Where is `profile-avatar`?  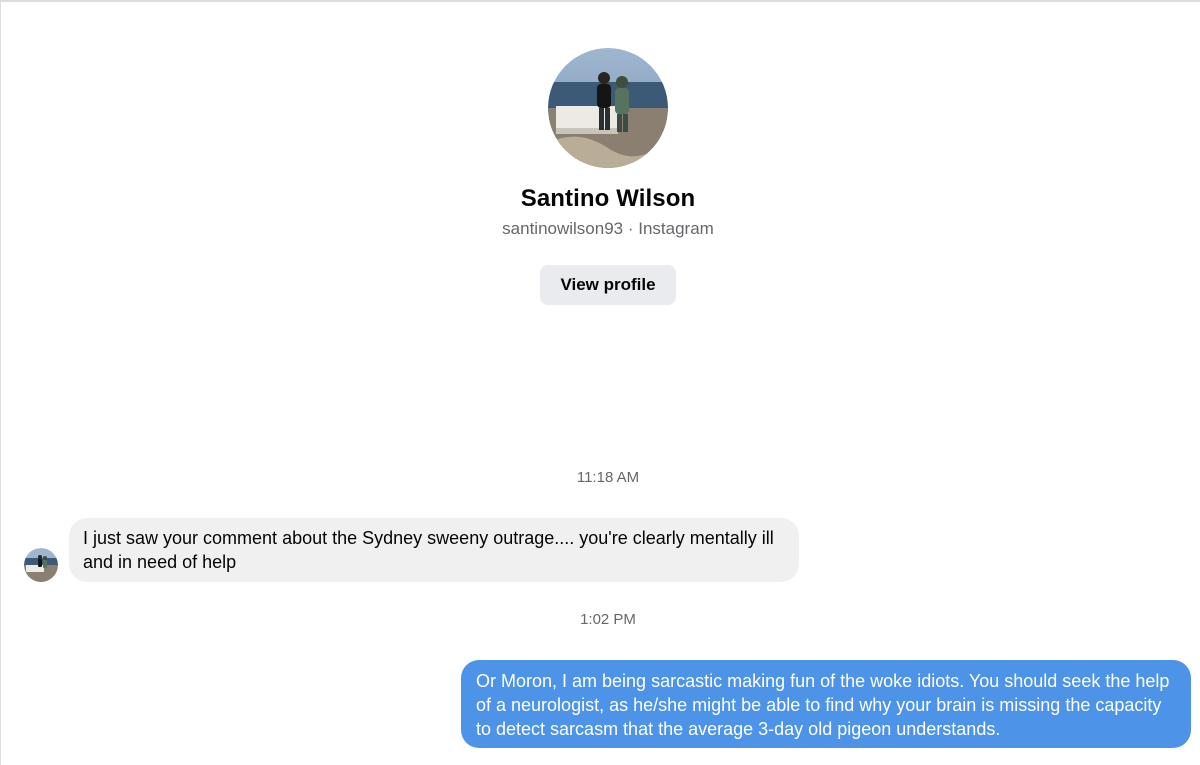
profile-avatar is located at coordinates (608, 108).